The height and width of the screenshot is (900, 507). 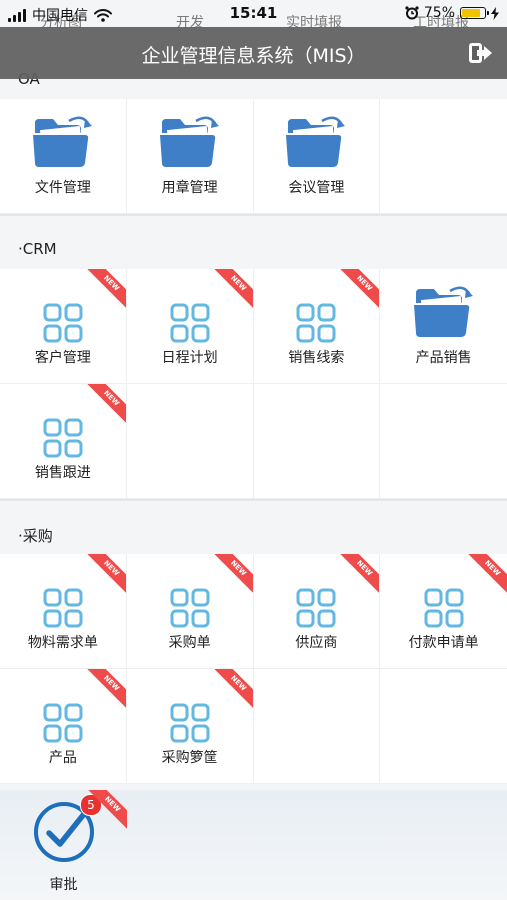 I want to click on oa-grid: 文件管理 用章管理 会议管理, so click(x=253, y=156).